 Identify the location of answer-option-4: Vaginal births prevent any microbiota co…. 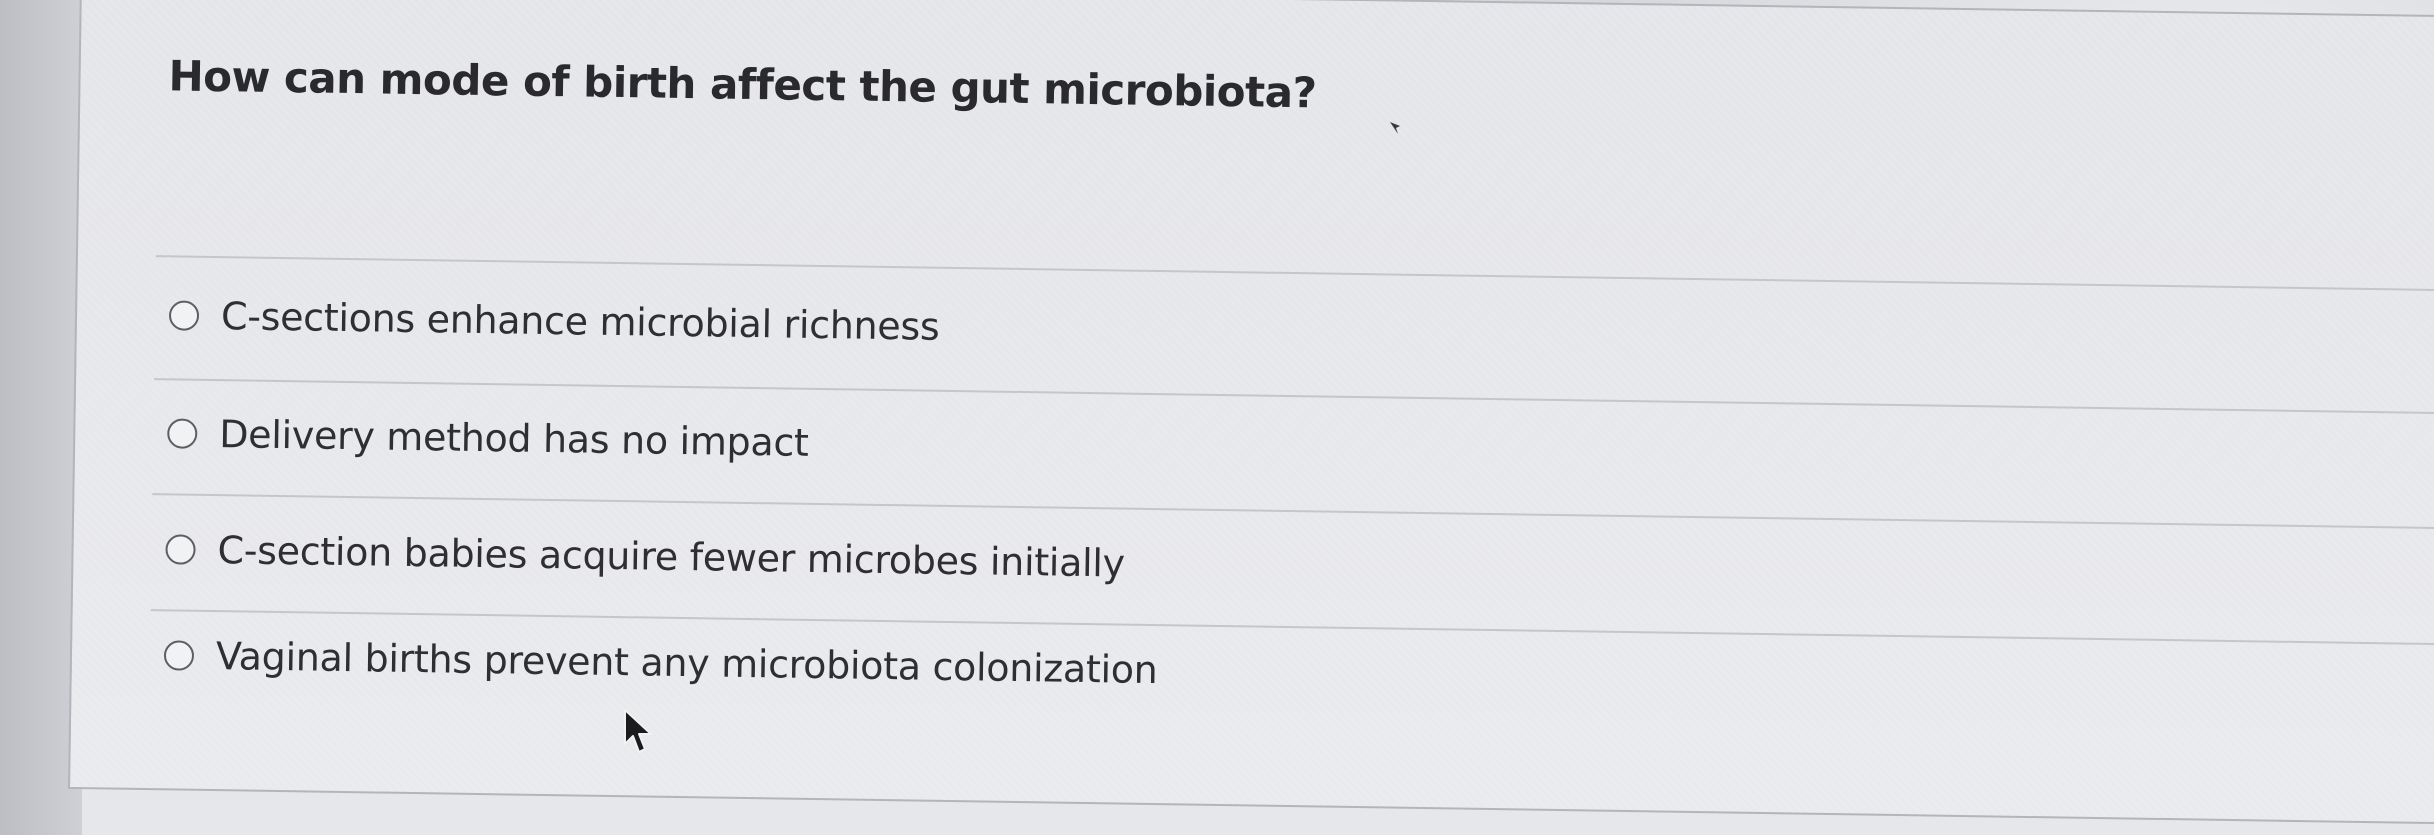
(660, 662).